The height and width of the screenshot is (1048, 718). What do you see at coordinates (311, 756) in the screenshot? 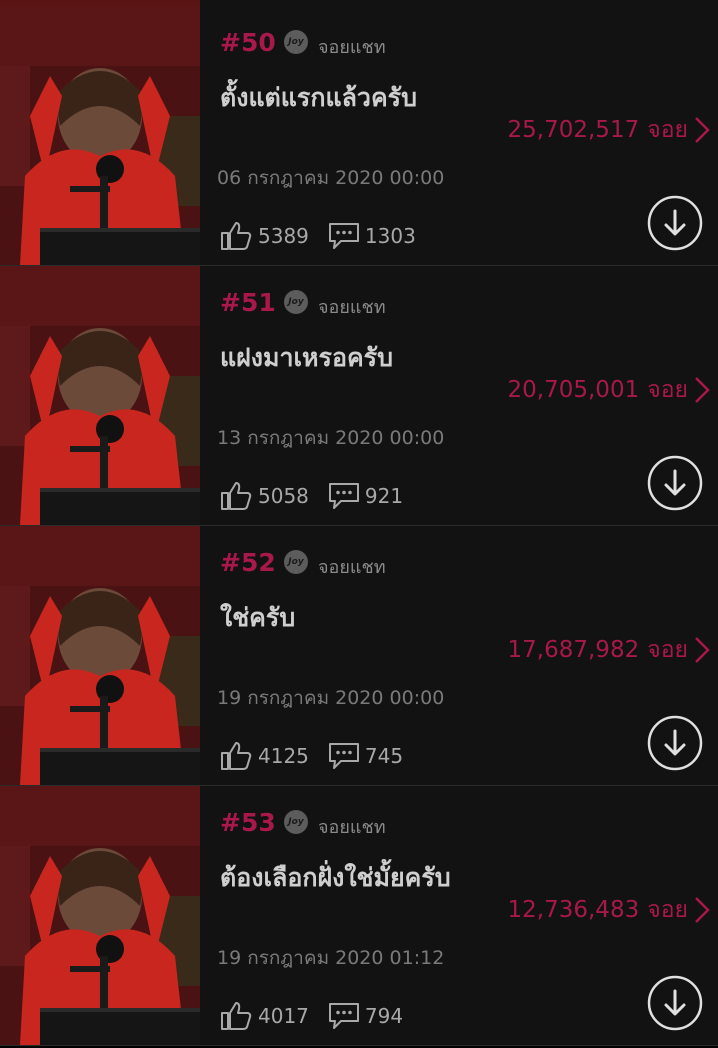
I see `stats-row: 4125 745` at bounding box center [311, 756].